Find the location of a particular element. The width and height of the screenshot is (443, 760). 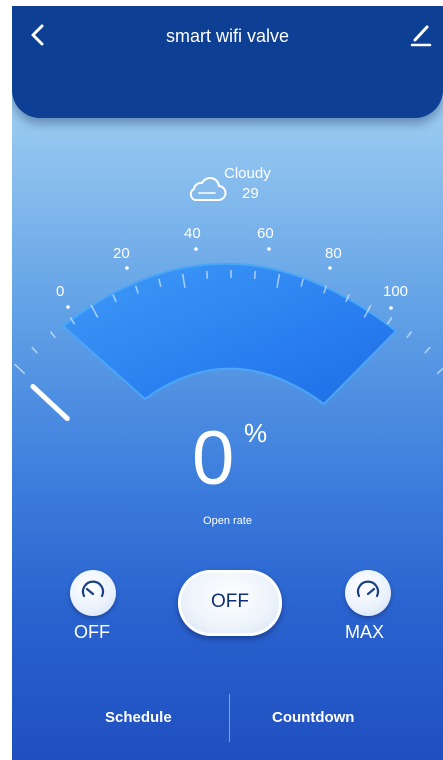

gauge-tick-label: 20 is located at coordinates (121, 253).